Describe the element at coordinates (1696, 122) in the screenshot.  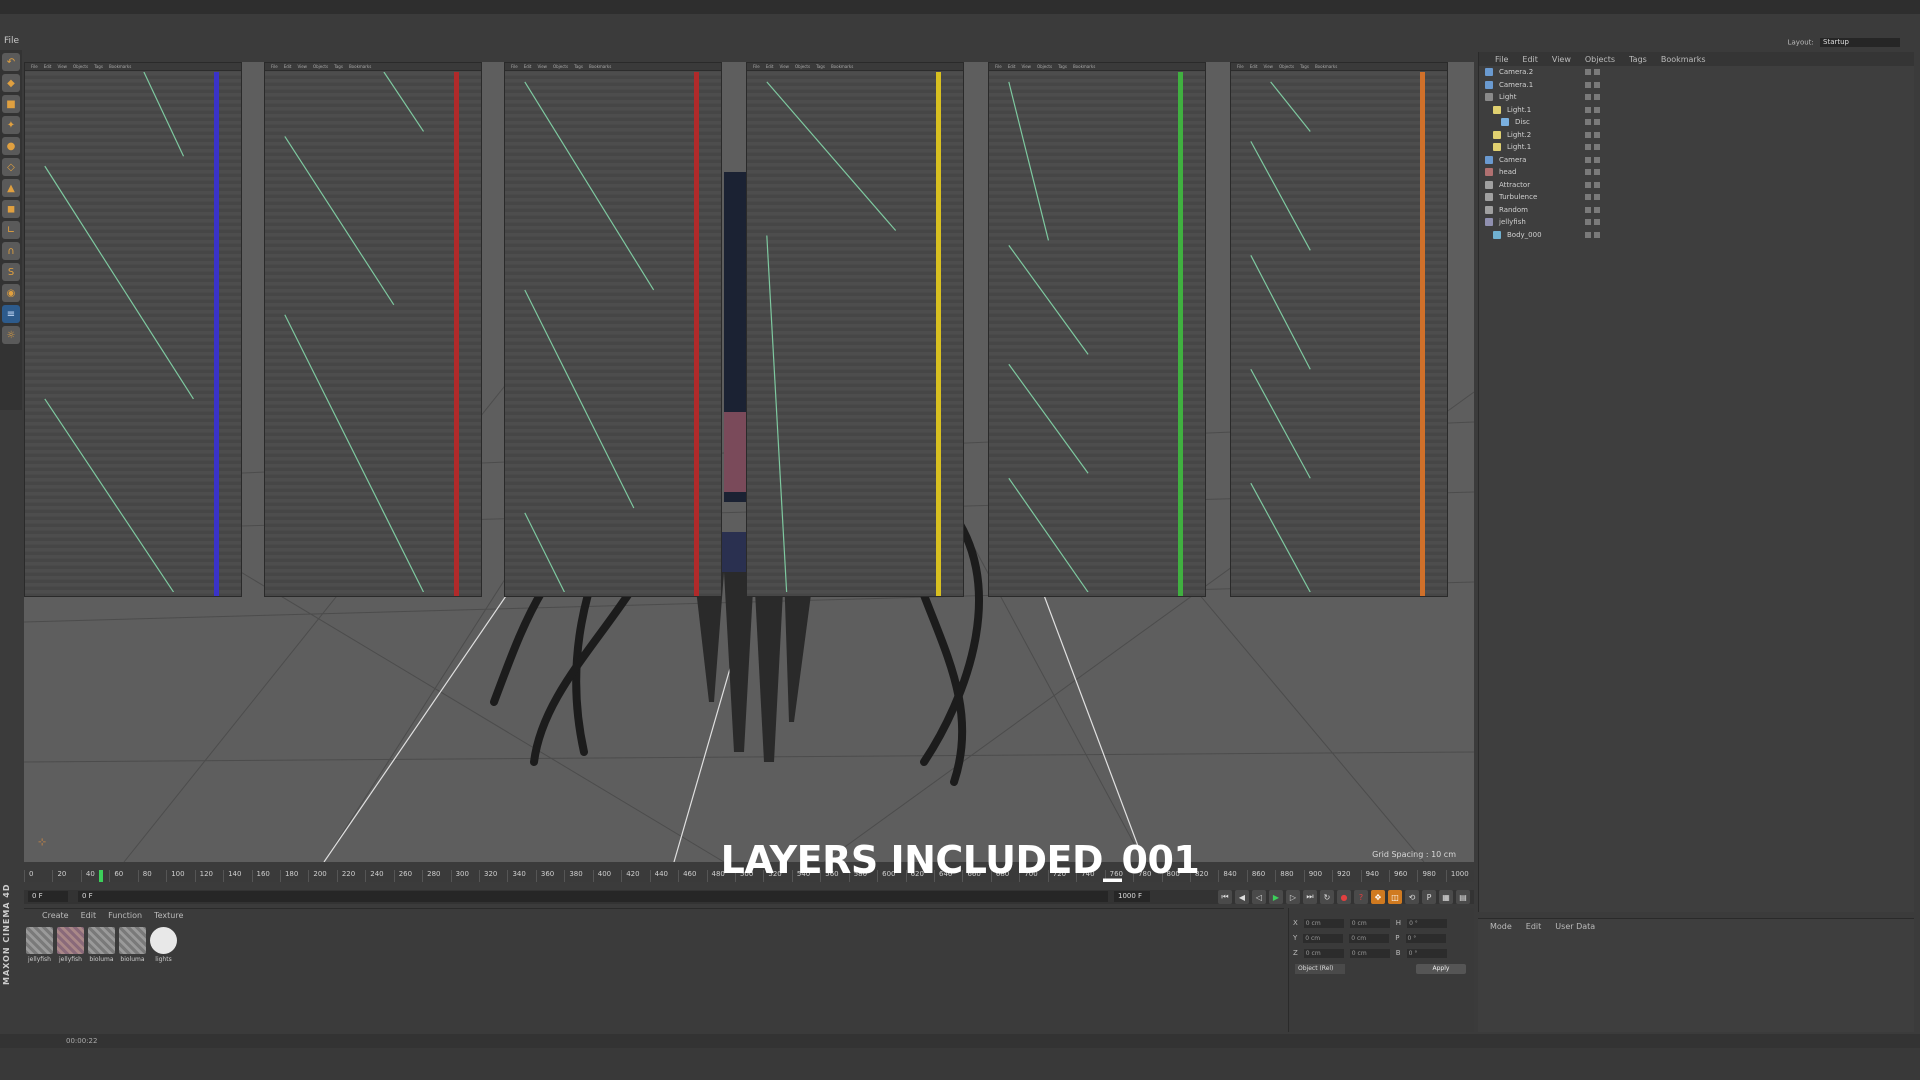
I see `object-row: Disc` at that location.